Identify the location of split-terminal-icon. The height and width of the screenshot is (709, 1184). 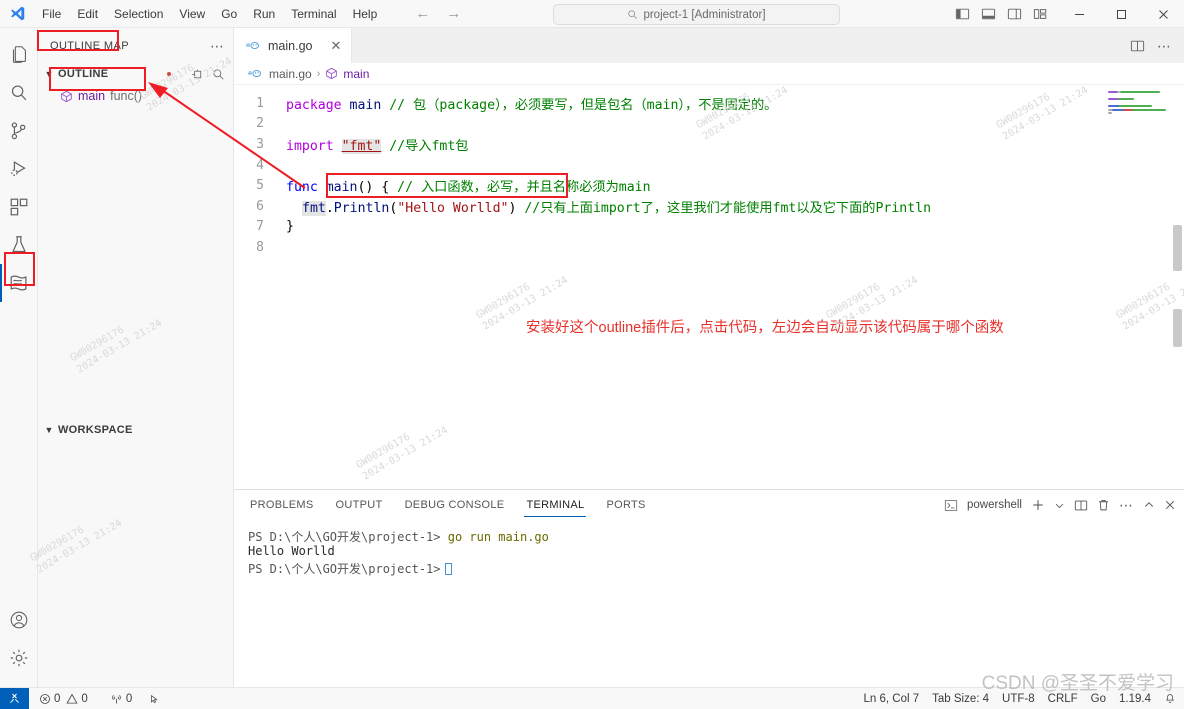
(1081, 505).